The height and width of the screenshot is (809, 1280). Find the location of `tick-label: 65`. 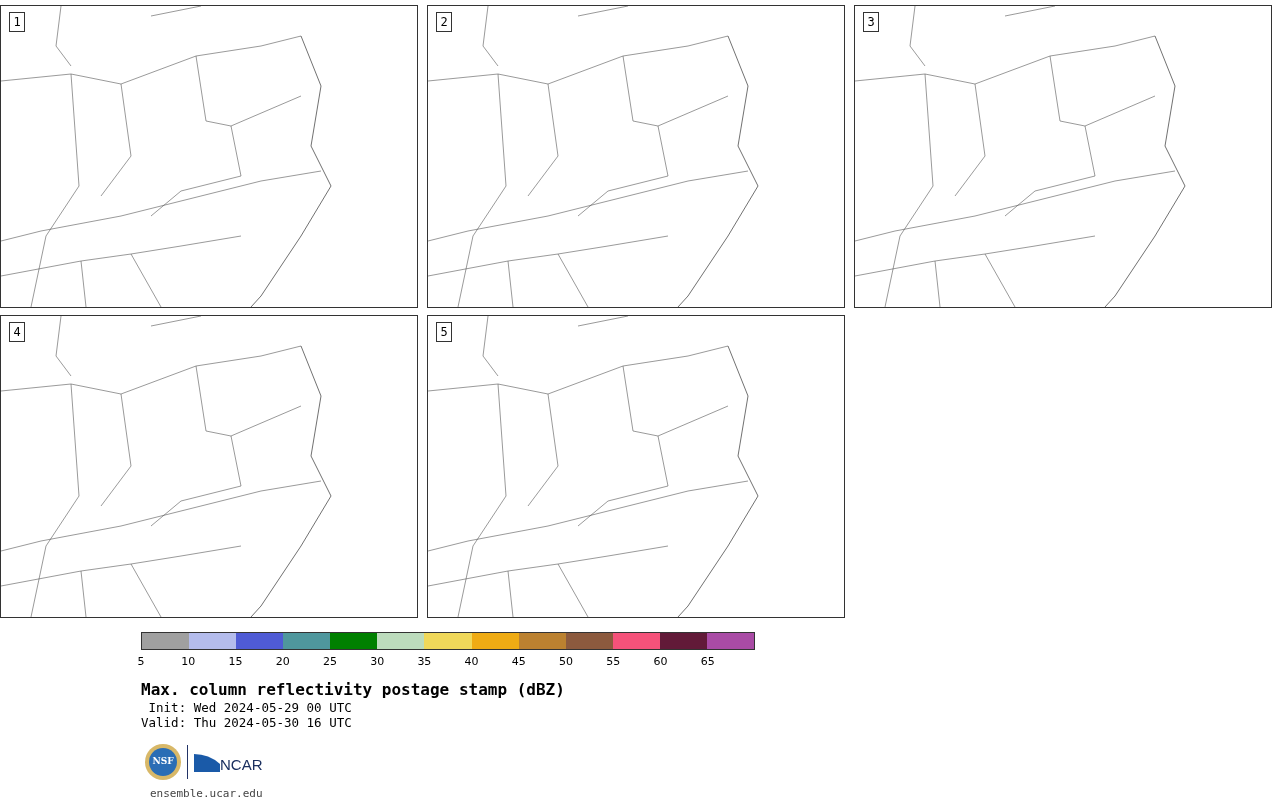

tick-label: 65 is located at coordinates (707, 661).